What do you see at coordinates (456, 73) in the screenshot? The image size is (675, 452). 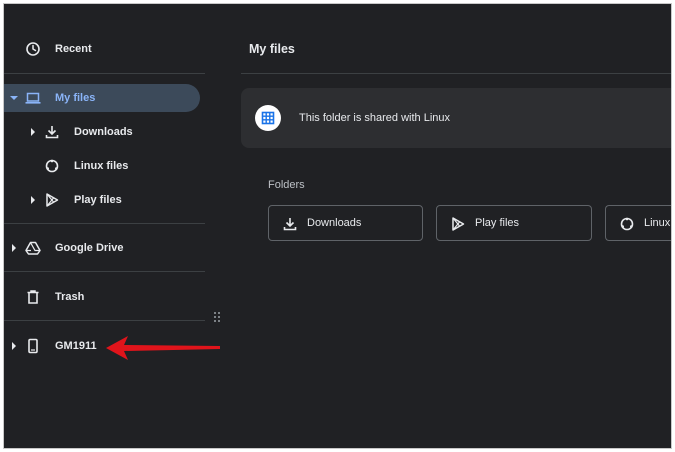 I see `header-divider` at bounding box center [456, 73].